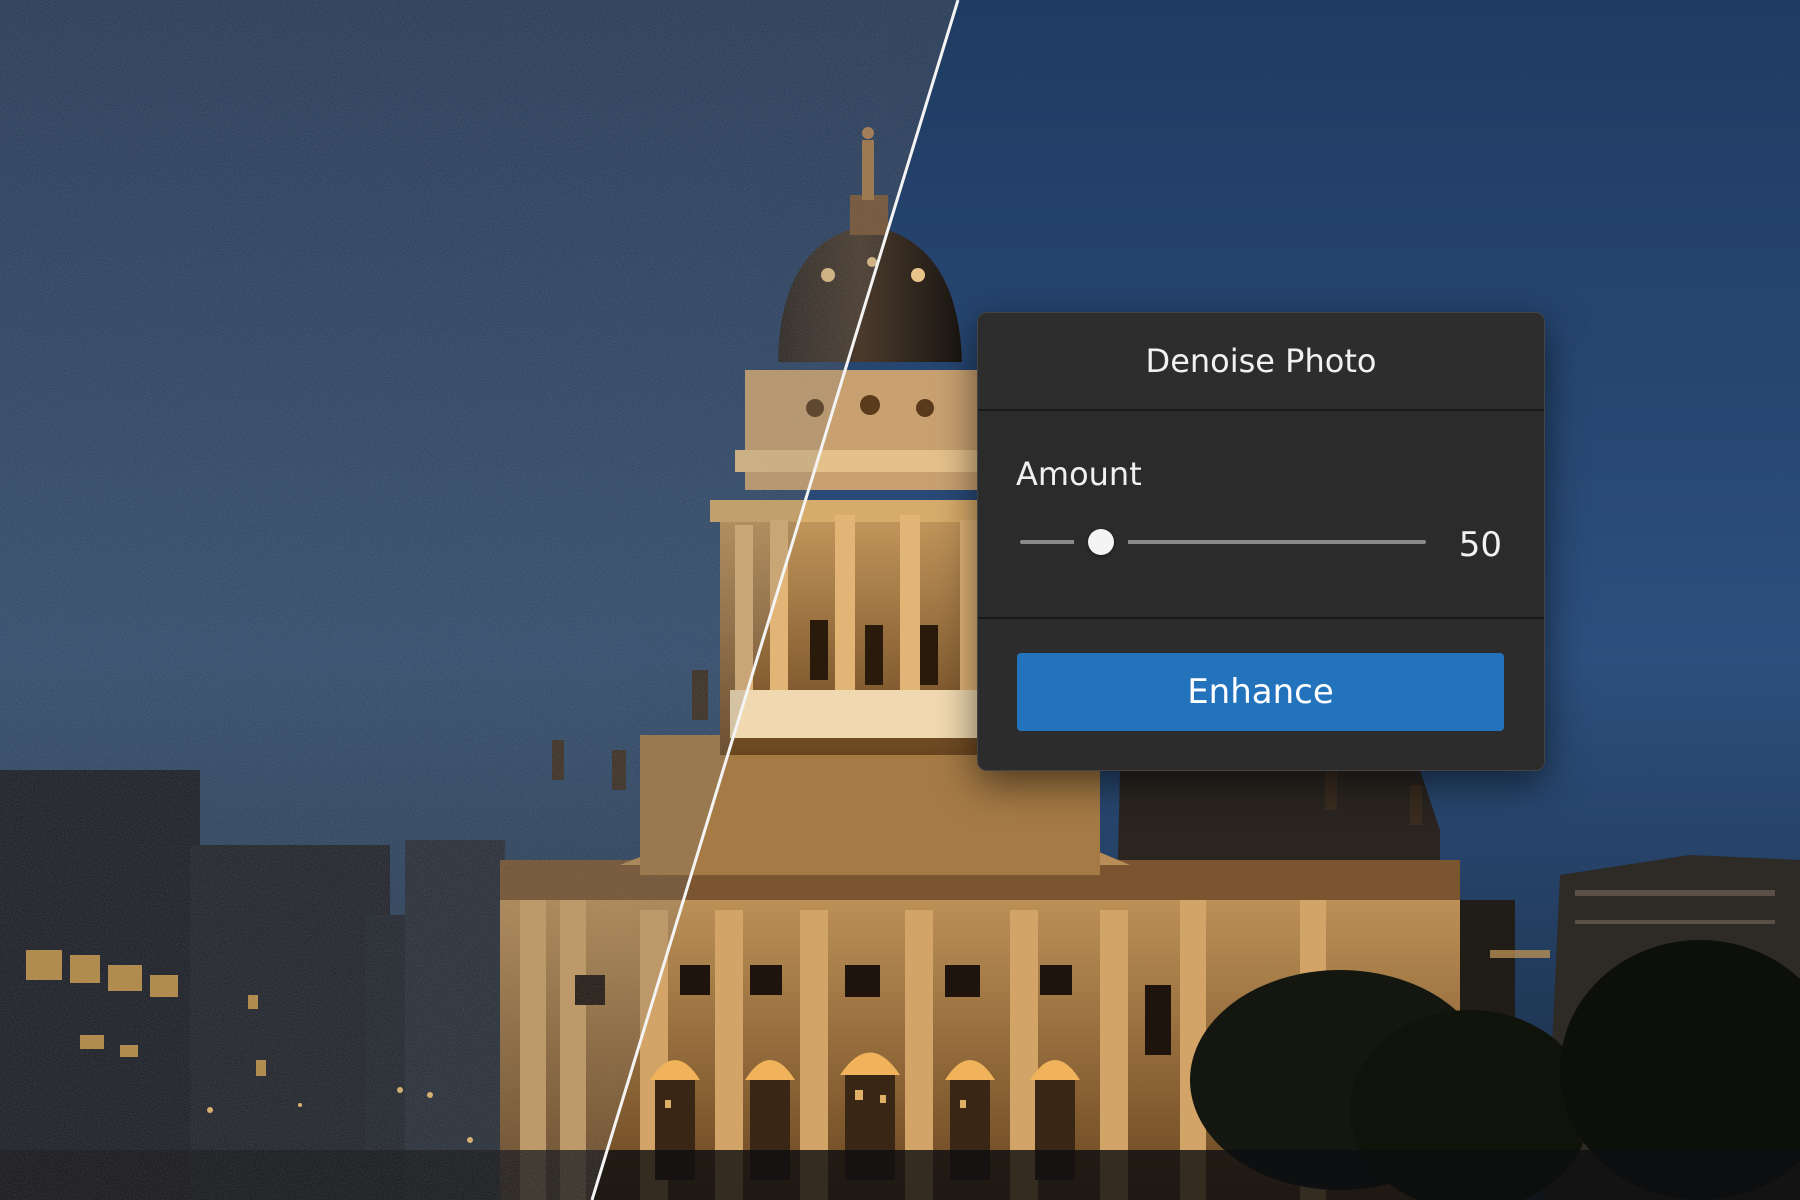 The image size is (1800, 1200). I want to click on denoise-panel: Denoise Photo Amount 50 Enhance, so click(1261, 541).